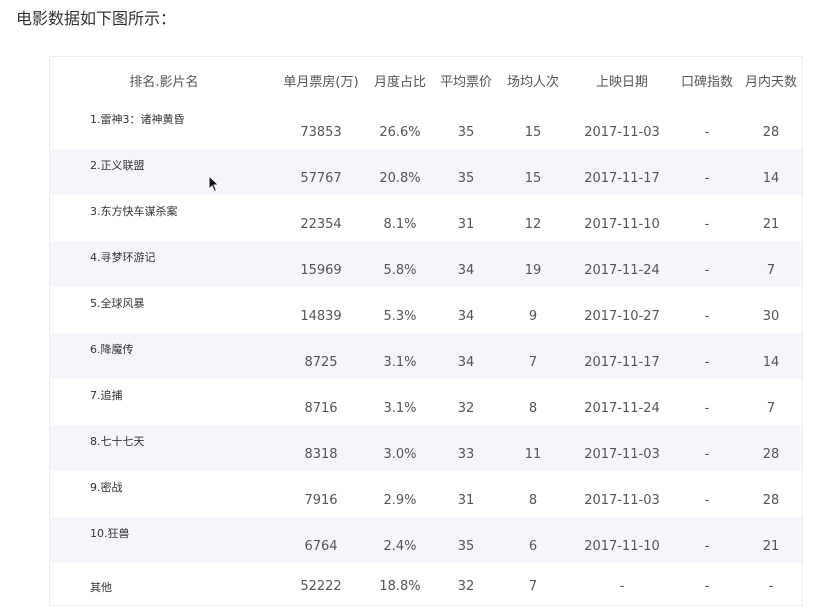  Describe the element at coordinates (426, 126) in the screenshot. I see `table-row: 1.雷神3：诸神黄昏 73853 26.6% 35 15 2017-11-03 - 28` at that location.